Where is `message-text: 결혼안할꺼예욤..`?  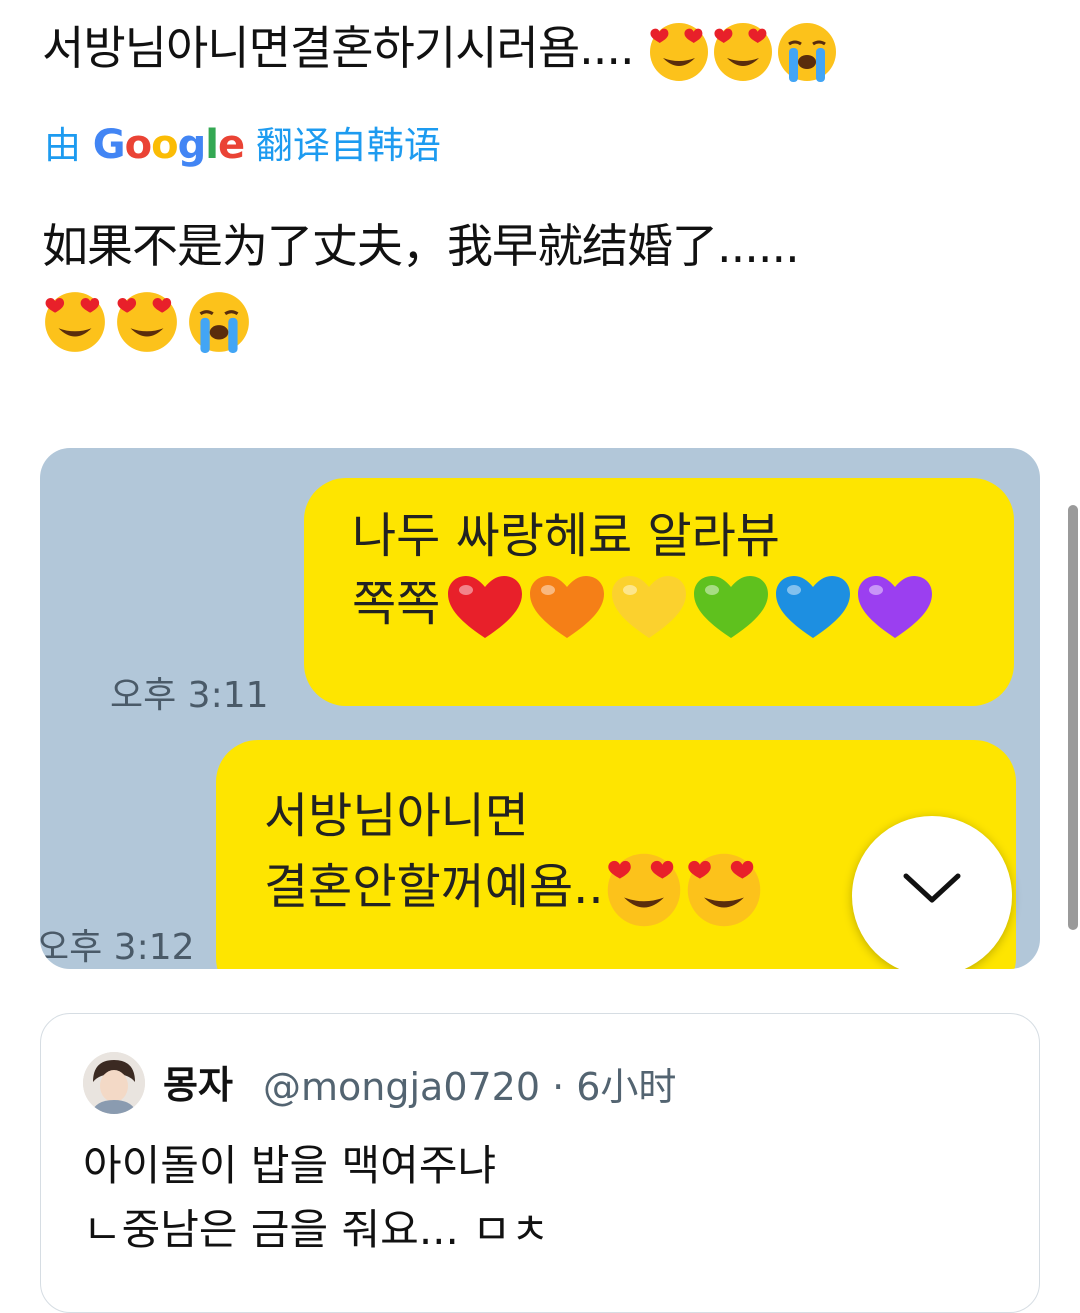
message-text: 결혼안할꺼예욤.. is located at coordinates (434, 887).